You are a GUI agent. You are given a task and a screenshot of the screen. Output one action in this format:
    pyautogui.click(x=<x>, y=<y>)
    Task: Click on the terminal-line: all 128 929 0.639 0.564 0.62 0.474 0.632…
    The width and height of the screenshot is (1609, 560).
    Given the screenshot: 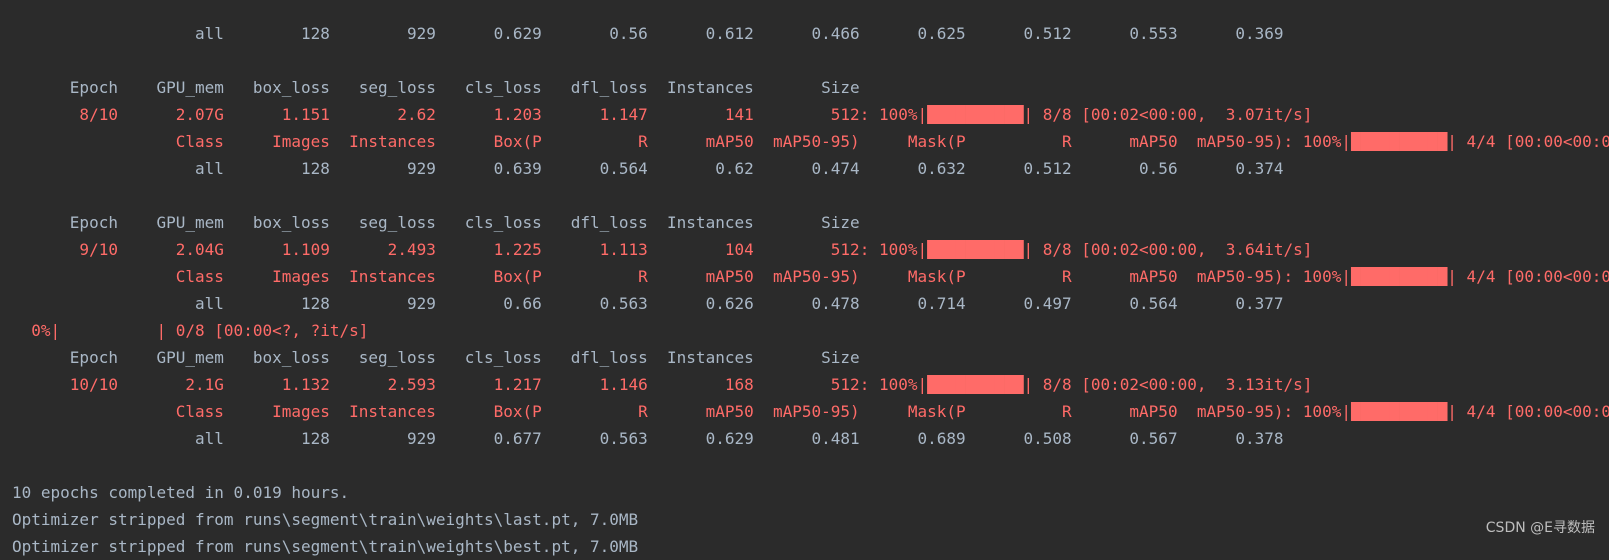 What is the action you would take?
    pyautogui.click(x=648, y=168)
    